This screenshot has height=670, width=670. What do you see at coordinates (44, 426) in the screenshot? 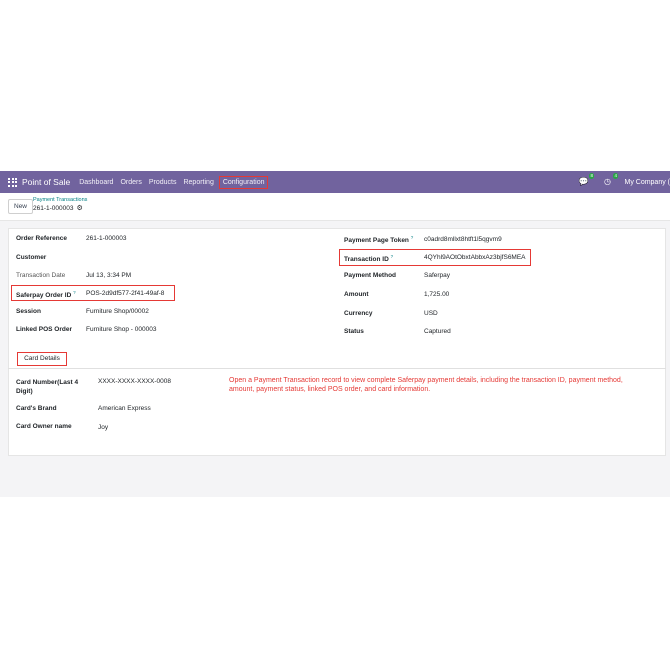
I see `label-card-owner-name: Card Owner name` at bounding box center [44, 426].